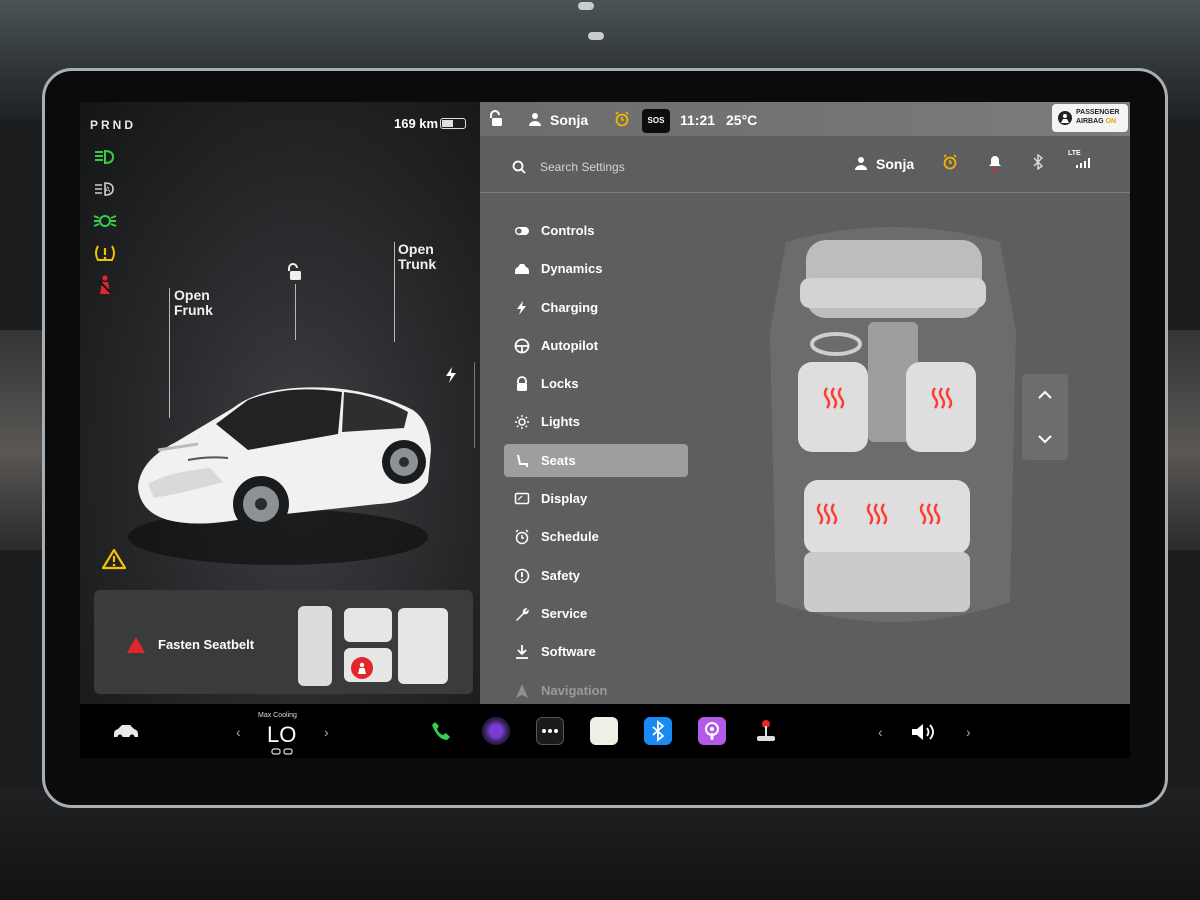 This screenshot has width=1200, height=900. Describe the element at coordinates (192, 295) in the screenshot. I see `frunk-label-line1: Open` at that location.